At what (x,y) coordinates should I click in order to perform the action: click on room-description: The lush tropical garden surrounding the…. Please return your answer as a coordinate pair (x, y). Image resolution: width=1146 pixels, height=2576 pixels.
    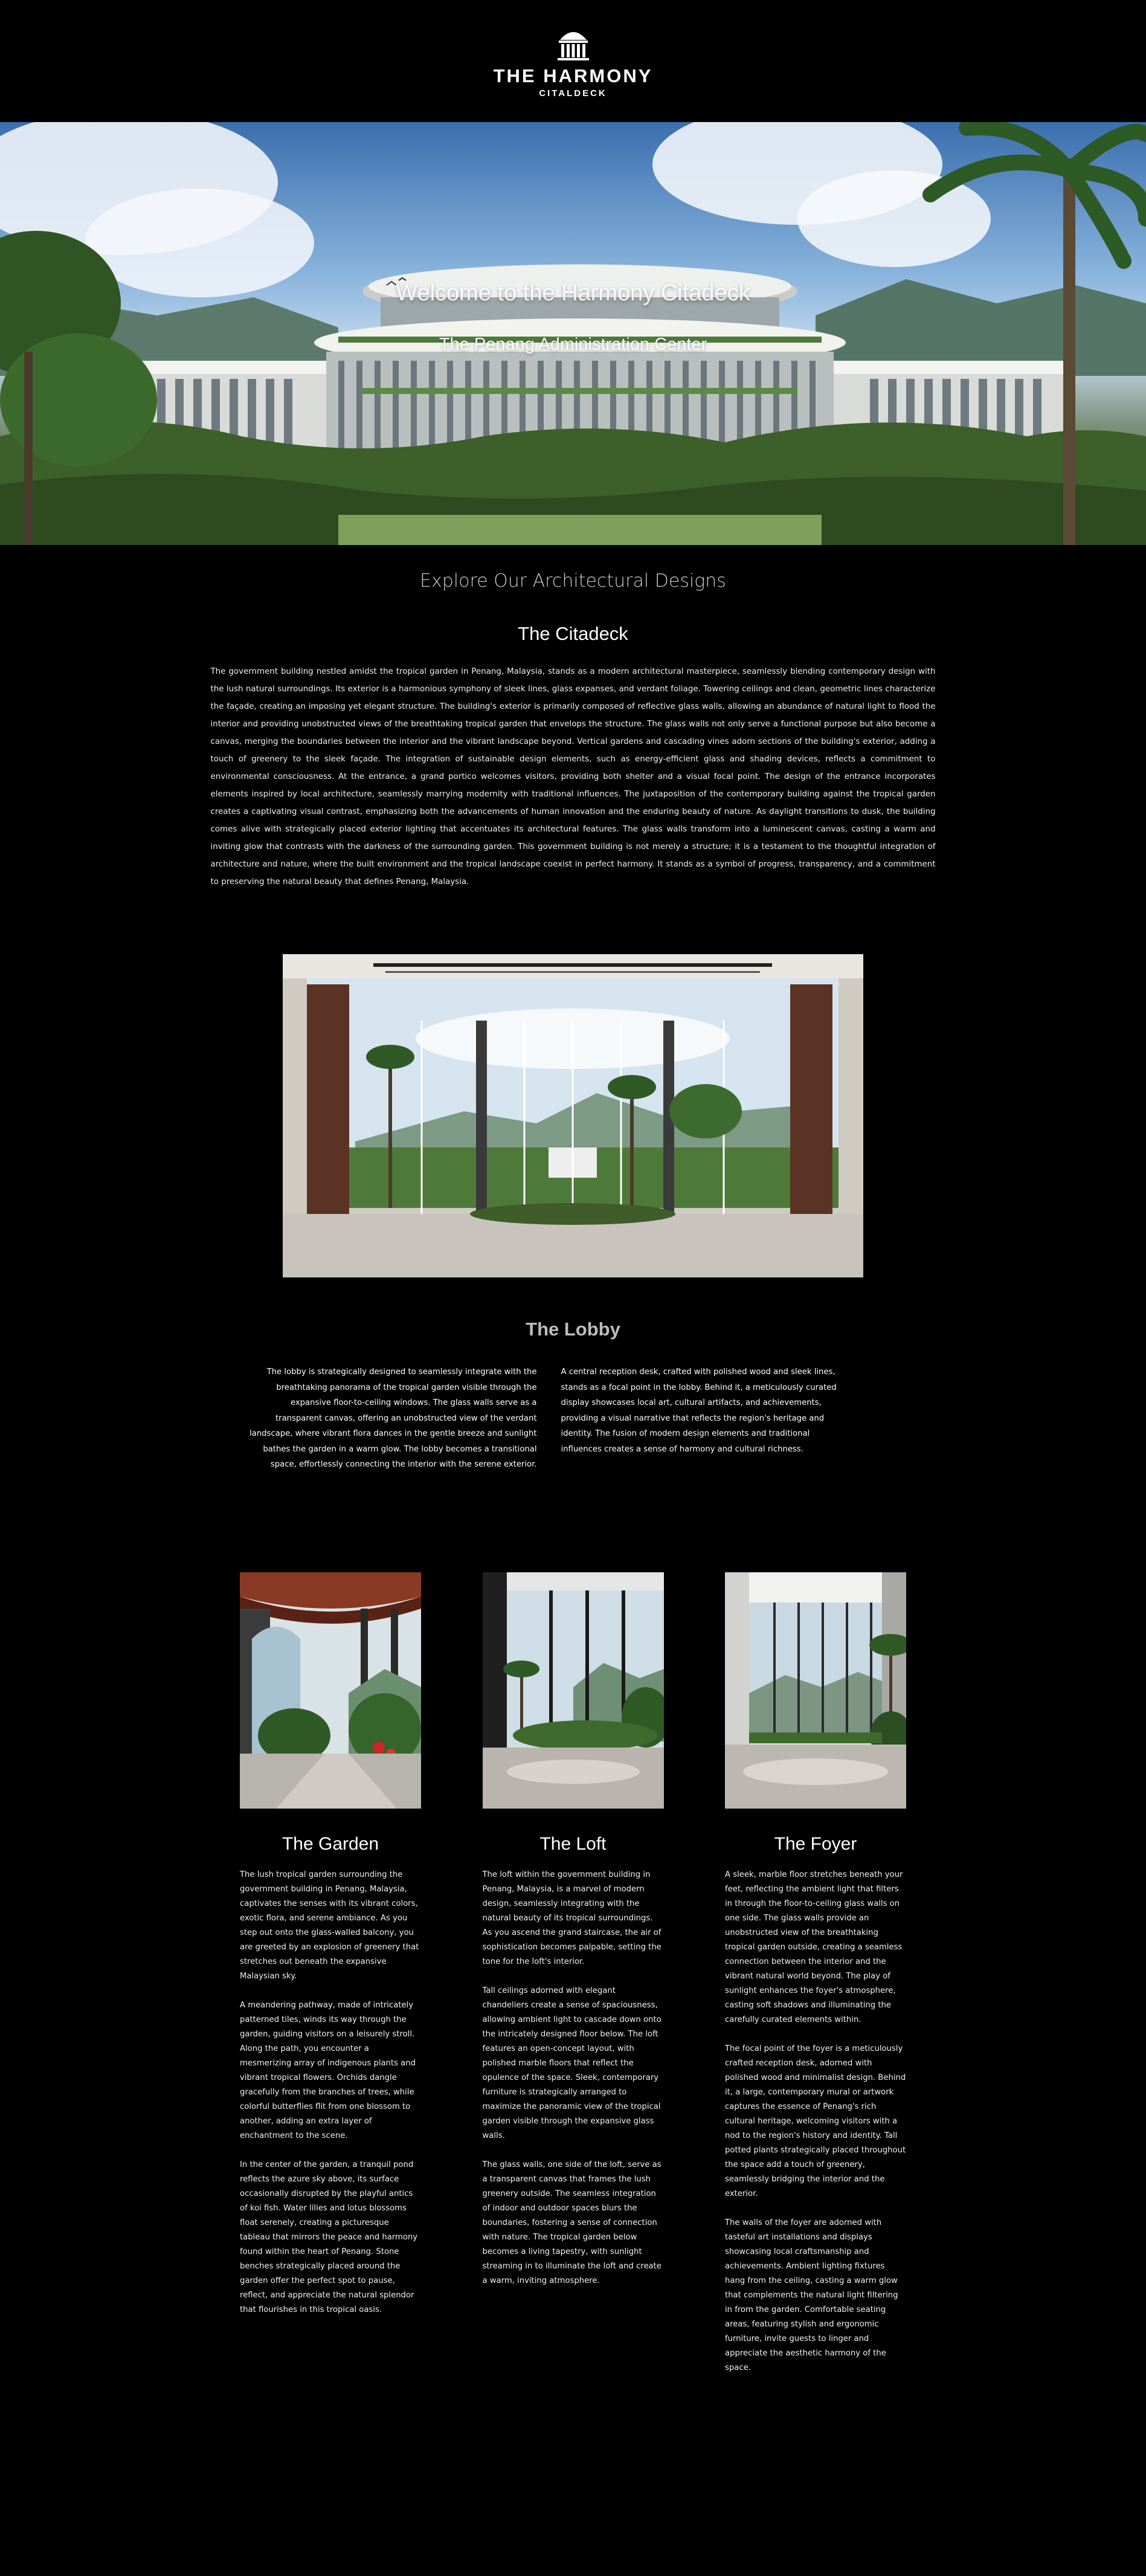
    Looking at the image, I should click on (330, 2093).